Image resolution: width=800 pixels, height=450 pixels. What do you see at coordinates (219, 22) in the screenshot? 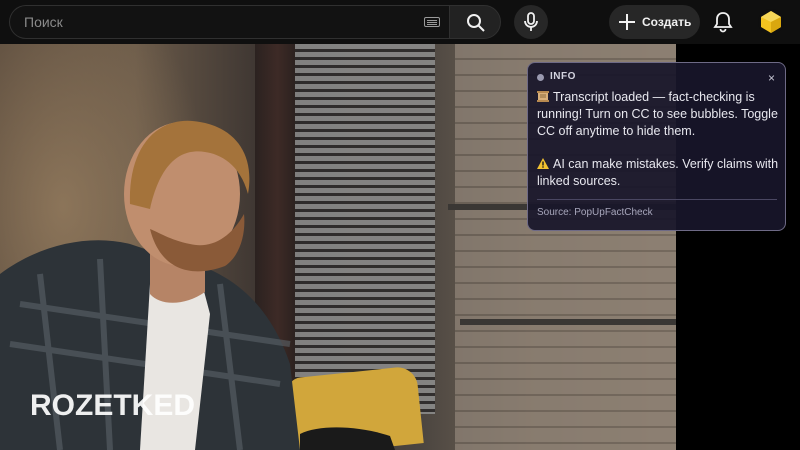
I see `search-input` at bounding box center [219, 22].